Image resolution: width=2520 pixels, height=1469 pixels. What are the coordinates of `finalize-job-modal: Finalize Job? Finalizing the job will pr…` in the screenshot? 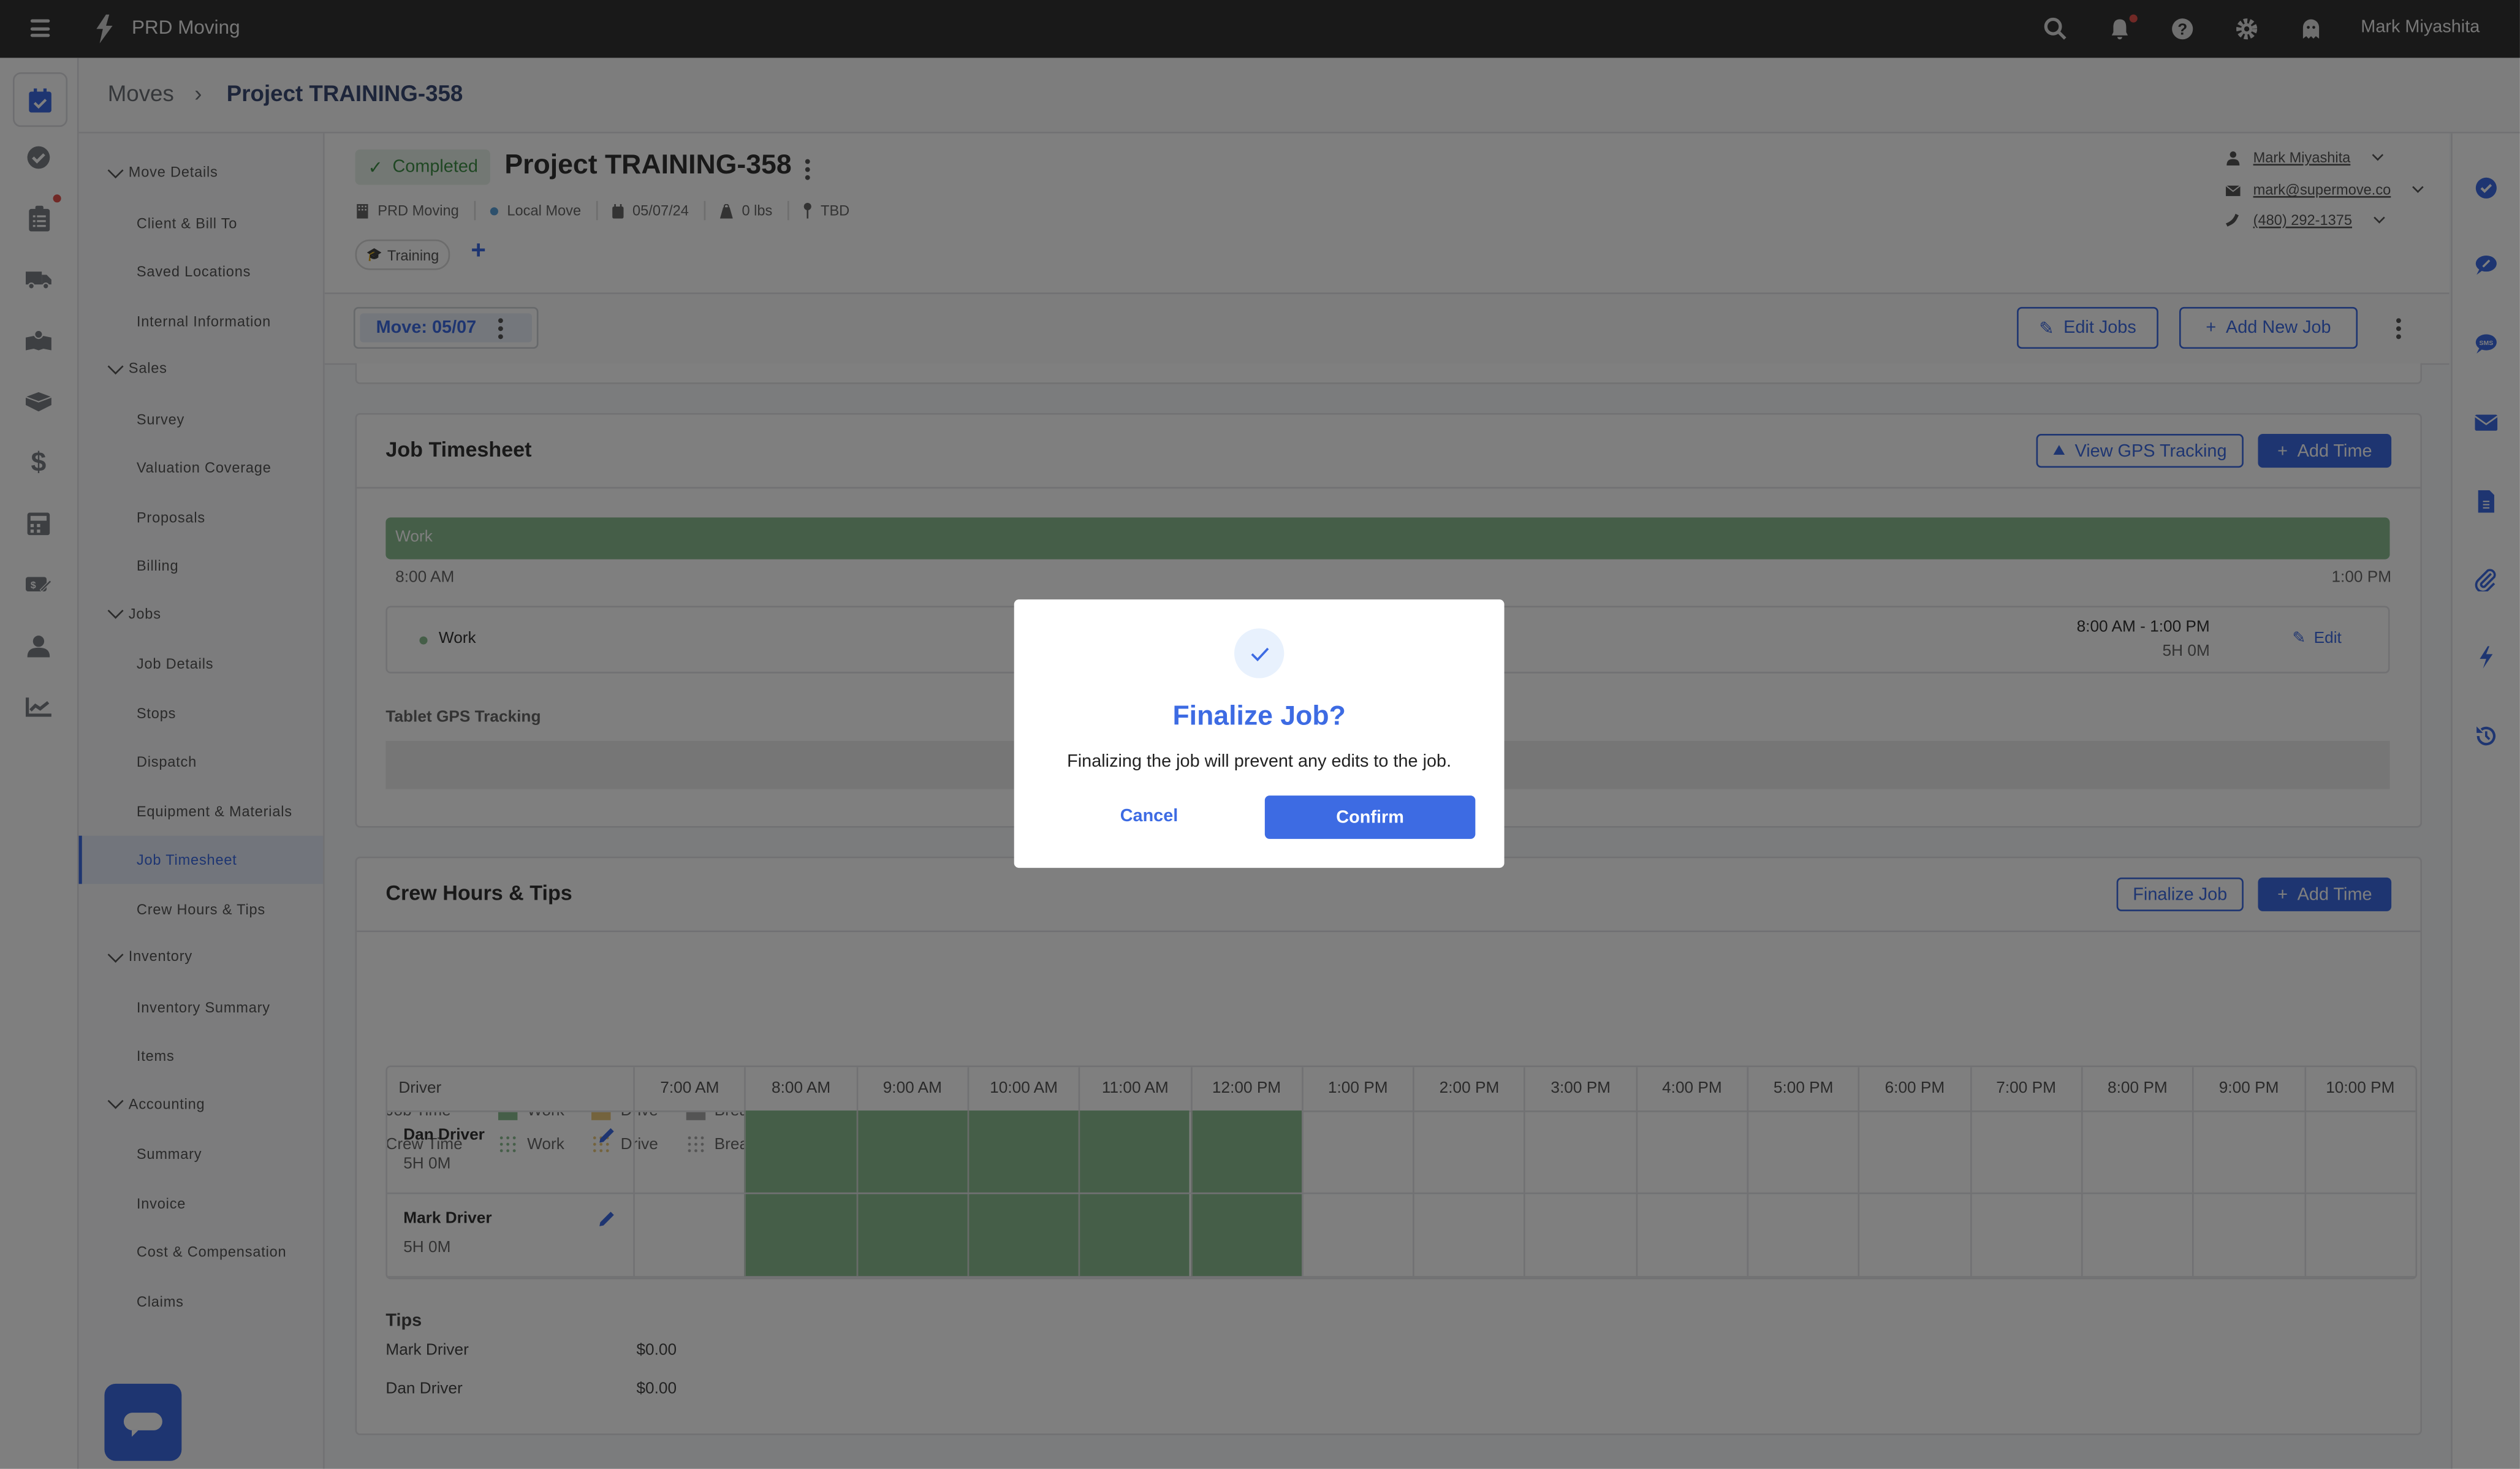 It's located at (1260, 734).